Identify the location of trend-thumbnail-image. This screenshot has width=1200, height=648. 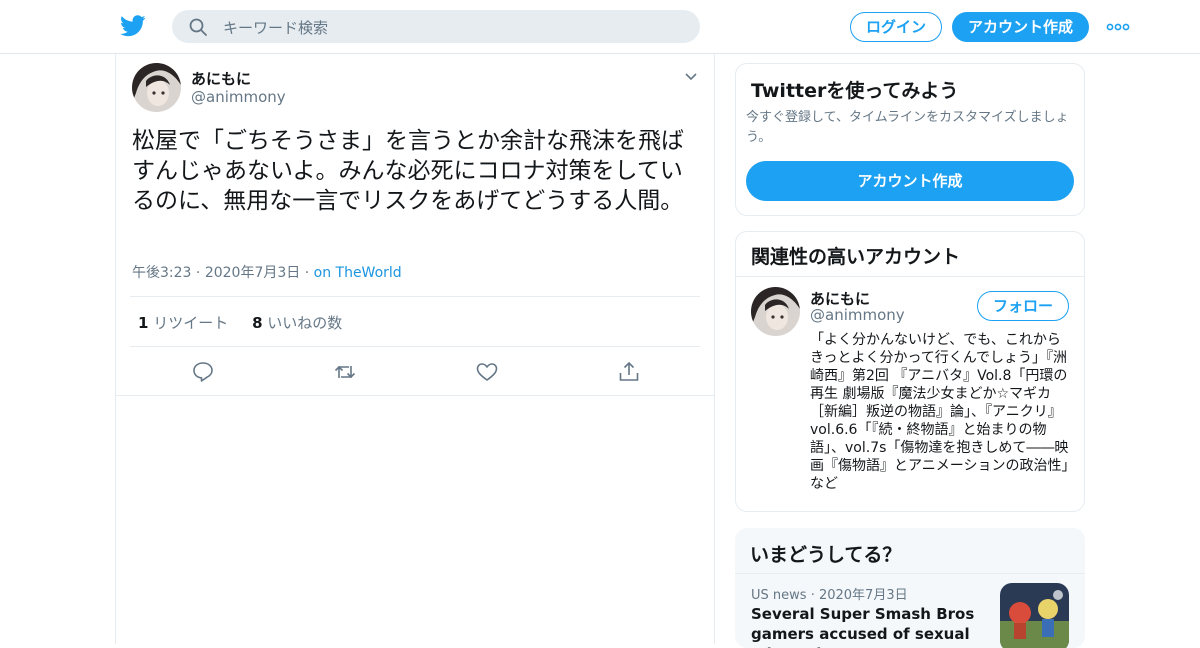
(1034, 615).